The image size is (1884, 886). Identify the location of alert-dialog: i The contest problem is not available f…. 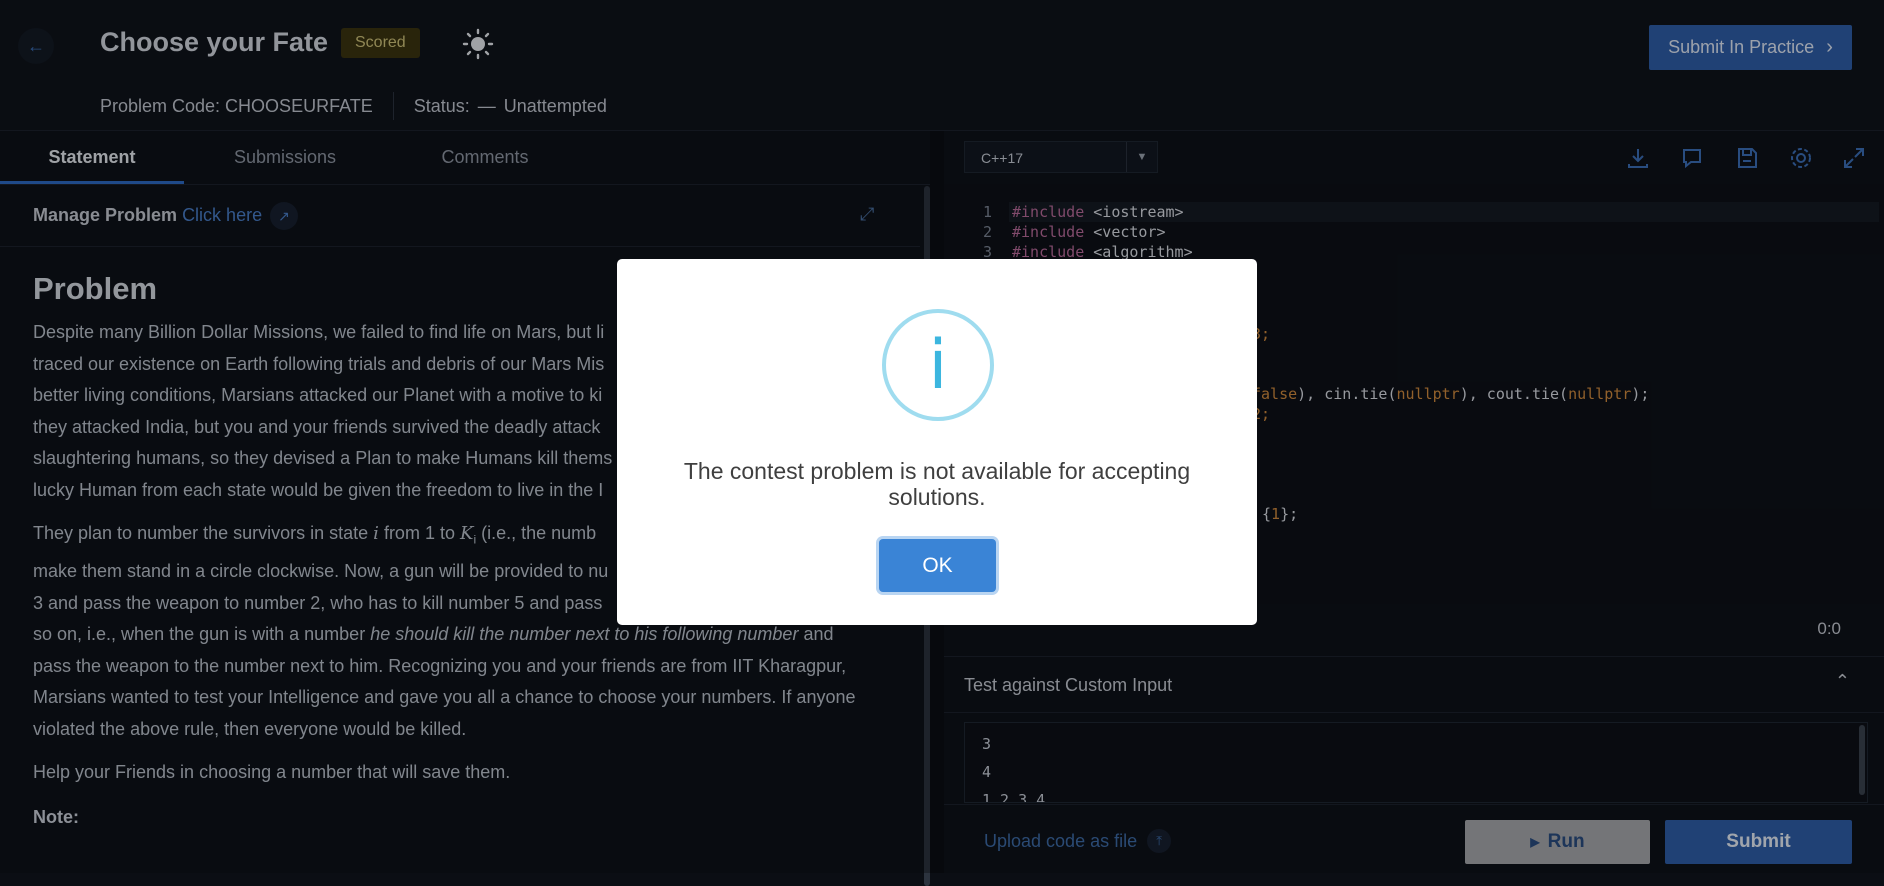
(937, 442).